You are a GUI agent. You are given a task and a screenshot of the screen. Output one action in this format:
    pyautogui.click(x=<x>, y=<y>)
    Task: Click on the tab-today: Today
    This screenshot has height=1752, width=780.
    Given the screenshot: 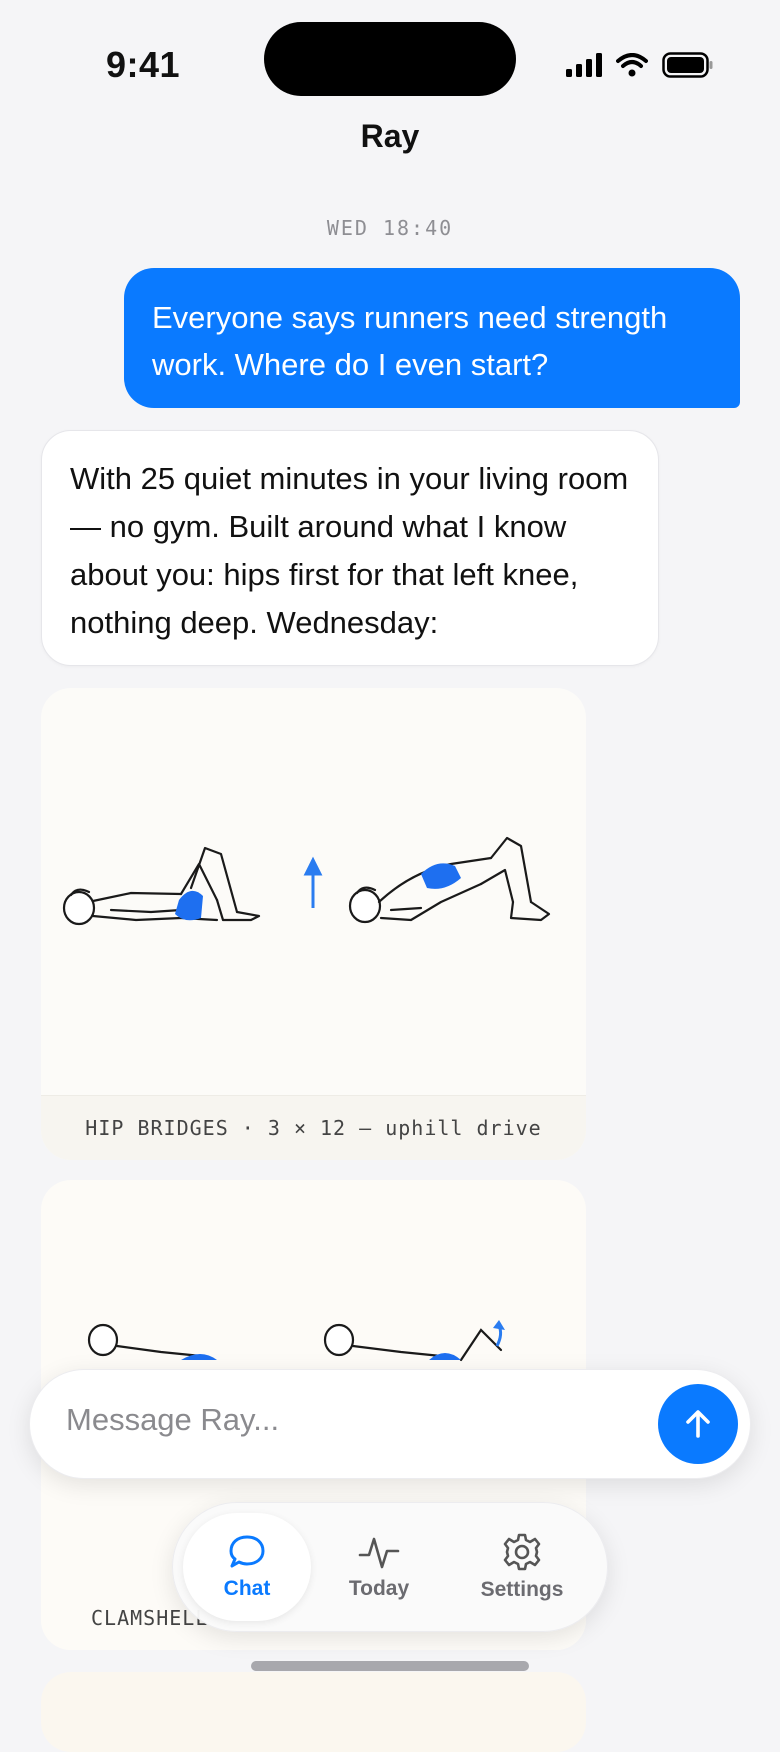 What is the action you would take?
    pyautogui.click(x=379, y=1567)
    